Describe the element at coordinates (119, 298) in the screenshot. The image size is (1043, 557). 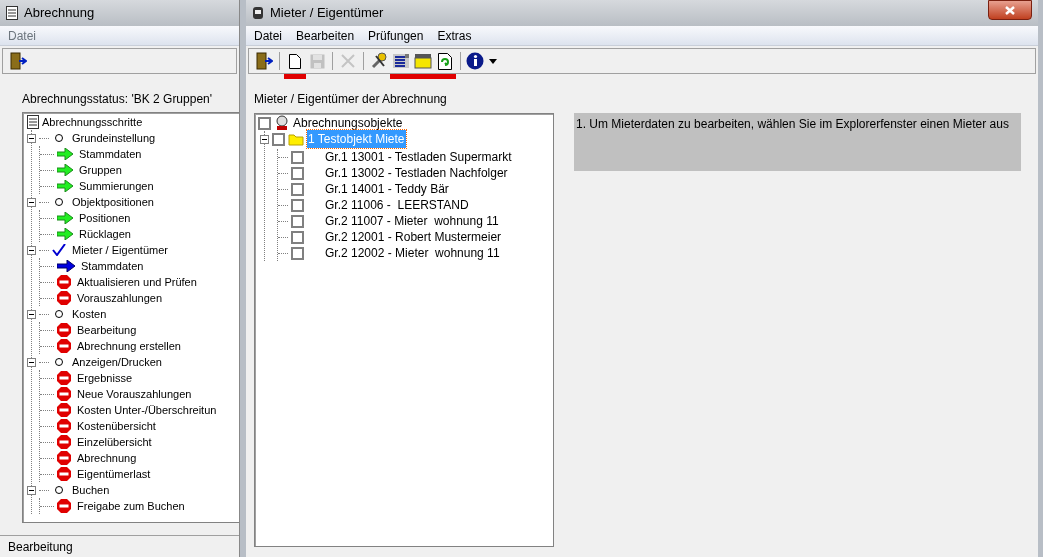
I see `tree-item: Vorauszahlungen` at that location.